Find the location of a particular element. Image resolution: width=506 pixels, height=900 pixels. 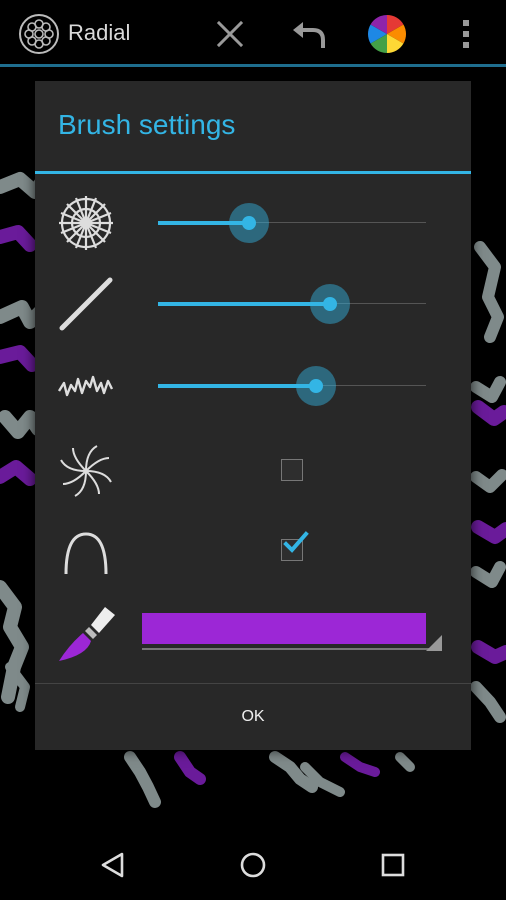

brush-width-slider is located at coordinates (292, 304).